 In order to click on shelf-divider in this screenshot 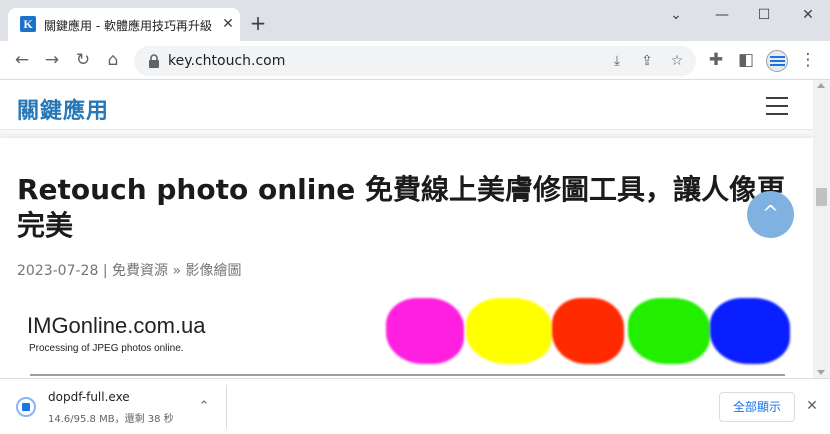, I will do `click(226, 407)`.